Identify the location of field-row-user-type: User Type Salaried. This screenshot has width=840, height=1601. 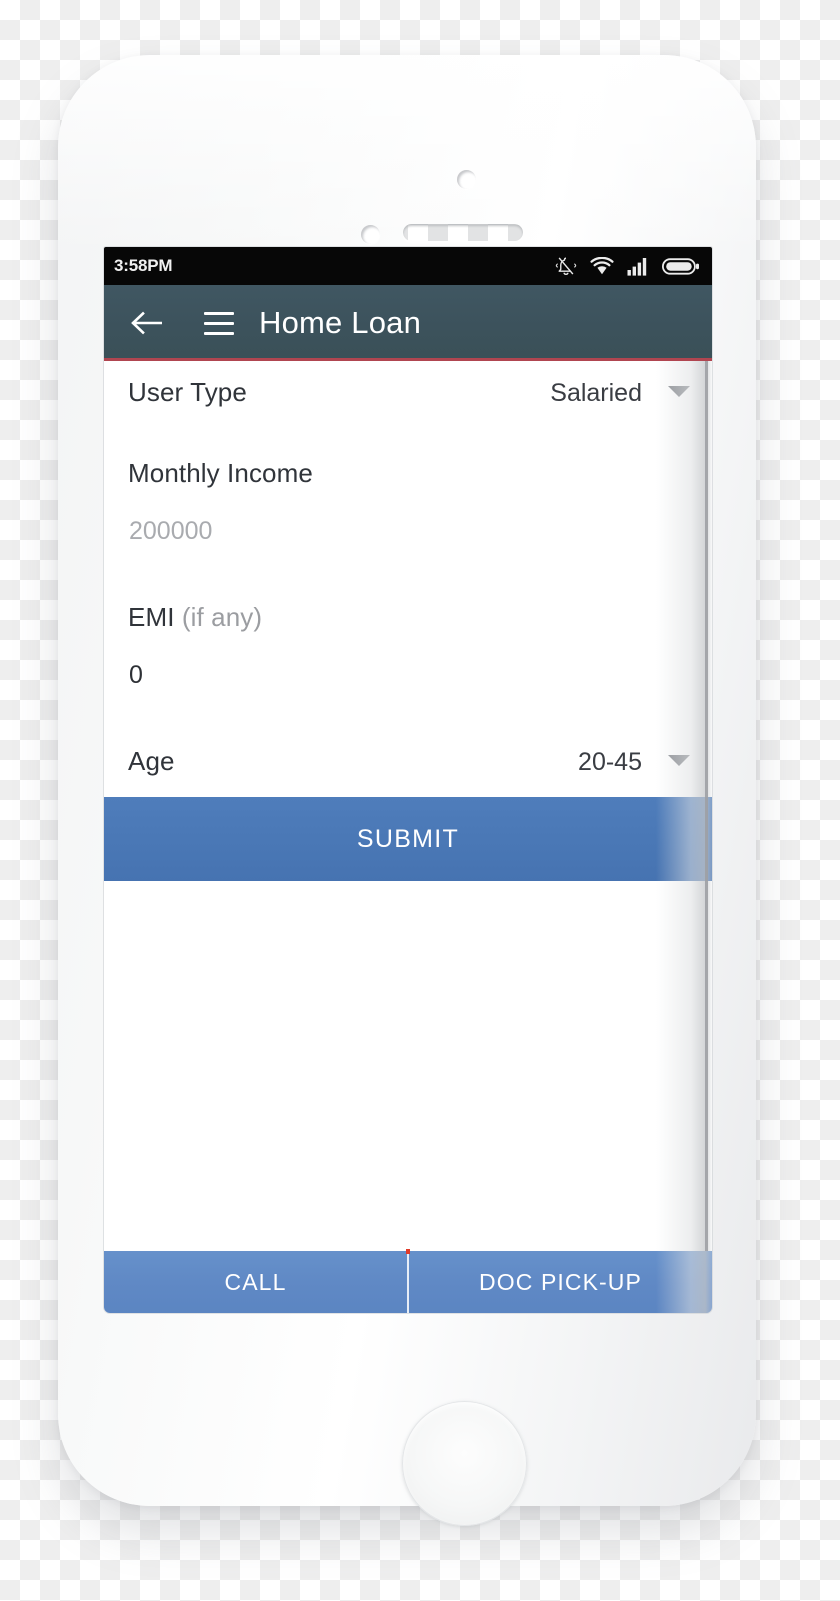
(408, 392).